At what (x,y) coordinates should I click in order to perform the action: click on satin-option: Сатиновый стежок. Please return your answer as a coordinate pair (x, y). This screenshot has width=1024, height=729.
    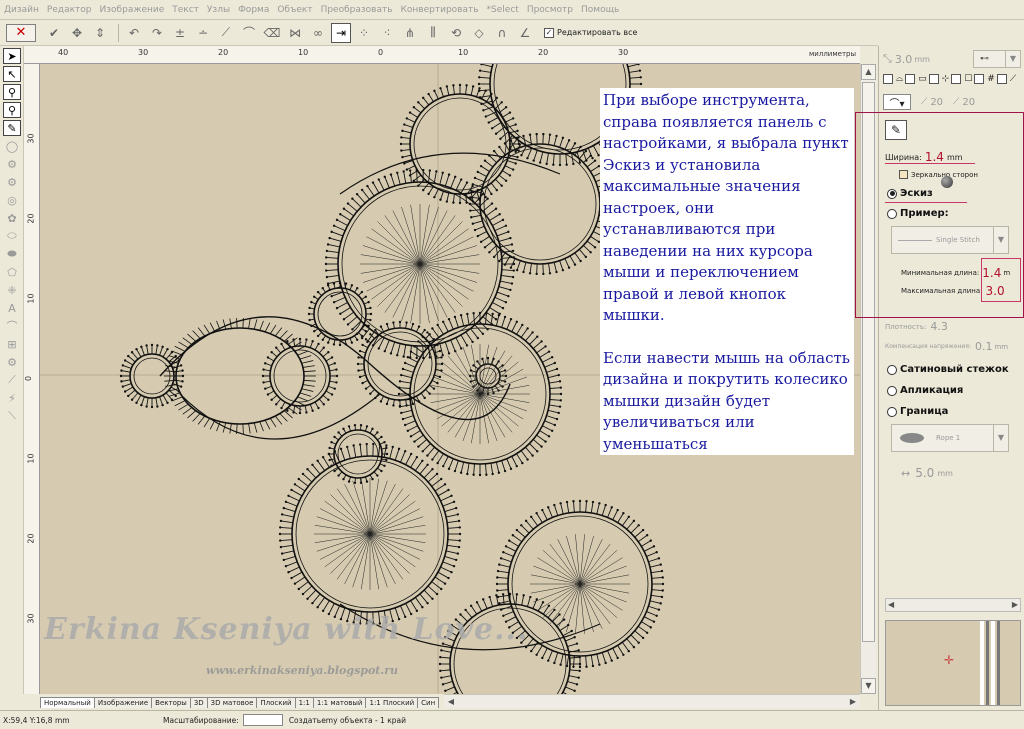
    Looking at the image, I should click on (948, 369).